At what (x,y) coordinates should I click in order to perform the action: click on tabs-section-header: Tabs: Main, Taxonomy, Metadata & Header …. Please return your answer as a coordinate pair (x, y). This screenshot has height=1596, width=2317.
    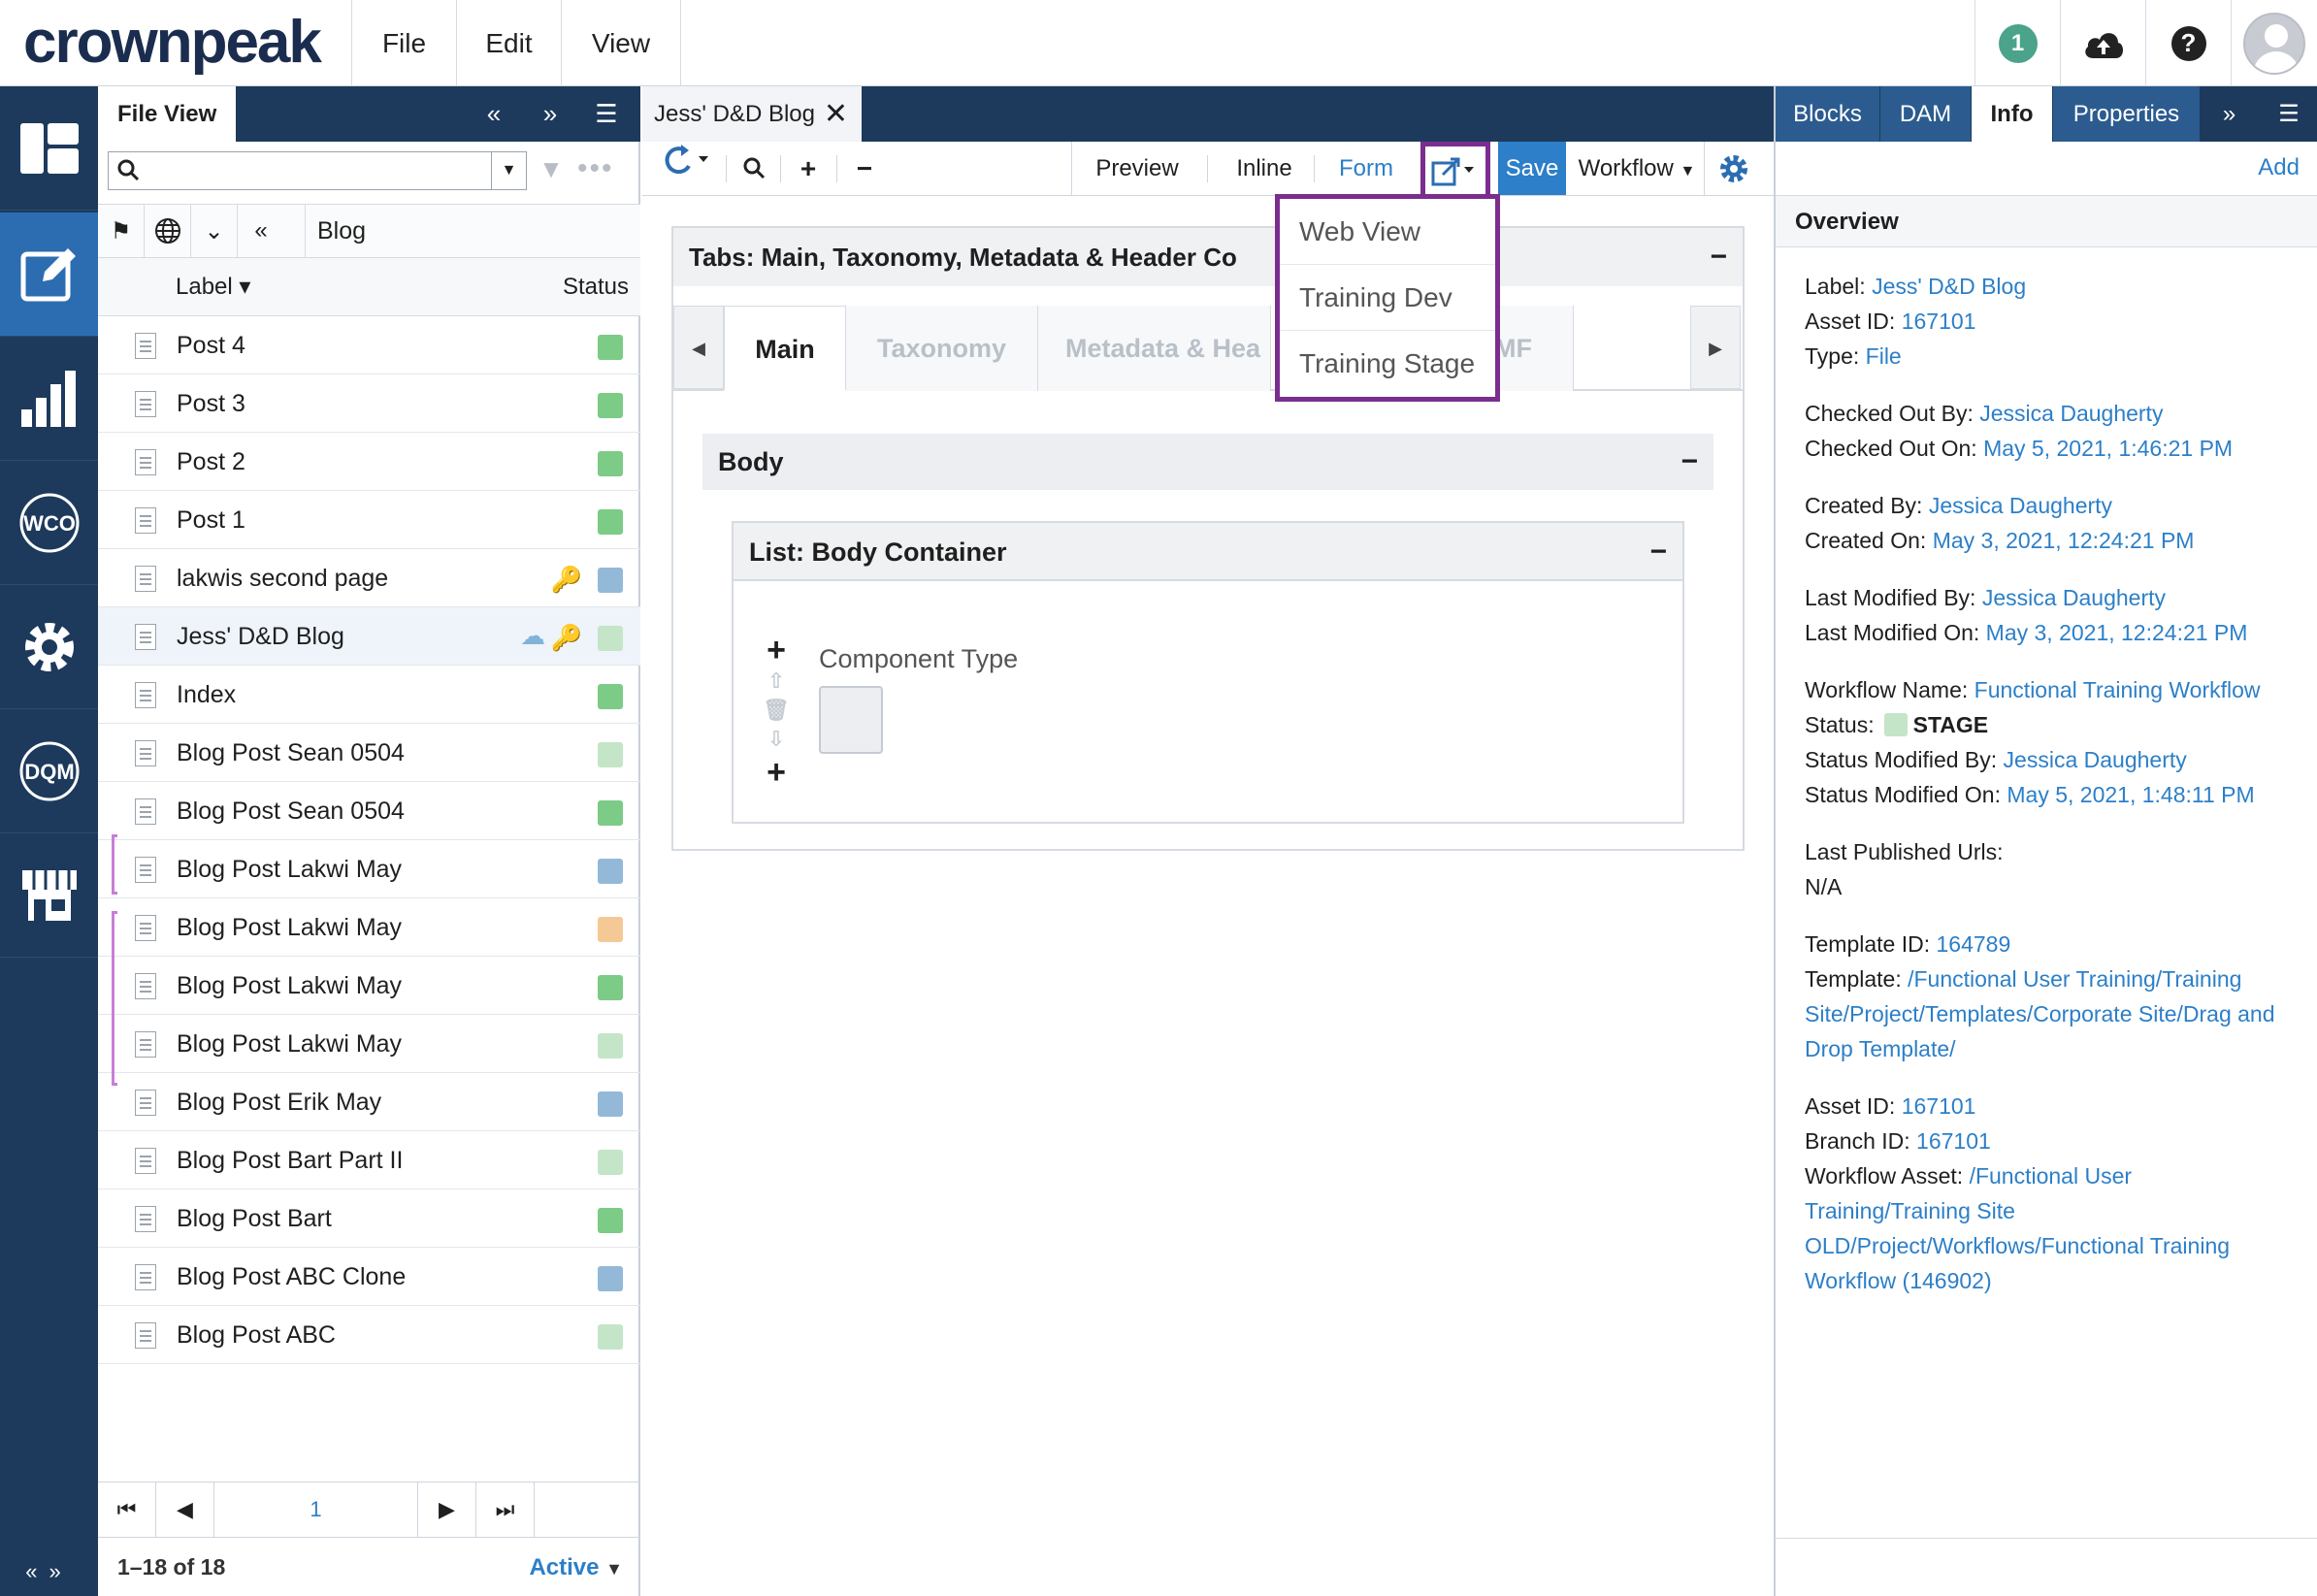
    Looking at the image, I should click on (1208, 257).